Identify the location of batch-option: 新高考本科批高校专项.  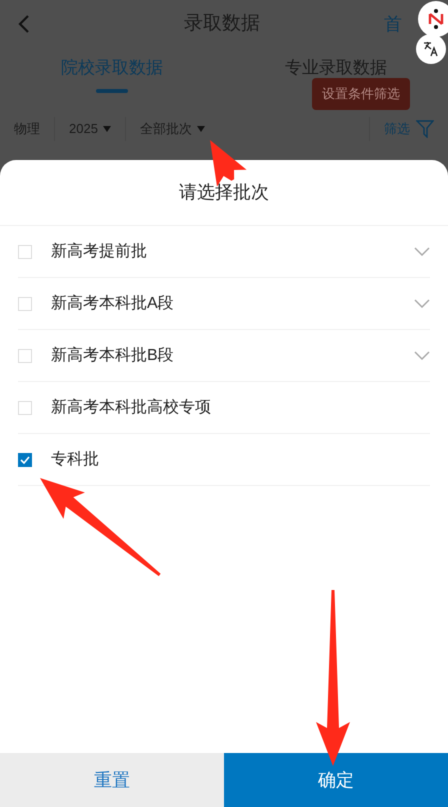
(224, 408).